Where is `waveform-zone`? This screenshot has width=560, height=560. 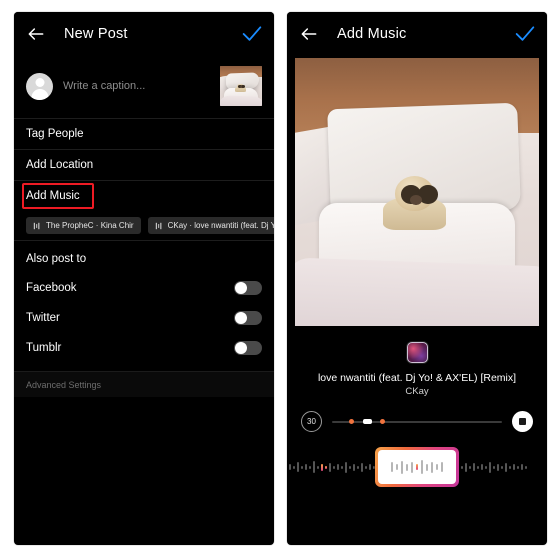
waveform-zone is located at coordinates (417, 467).